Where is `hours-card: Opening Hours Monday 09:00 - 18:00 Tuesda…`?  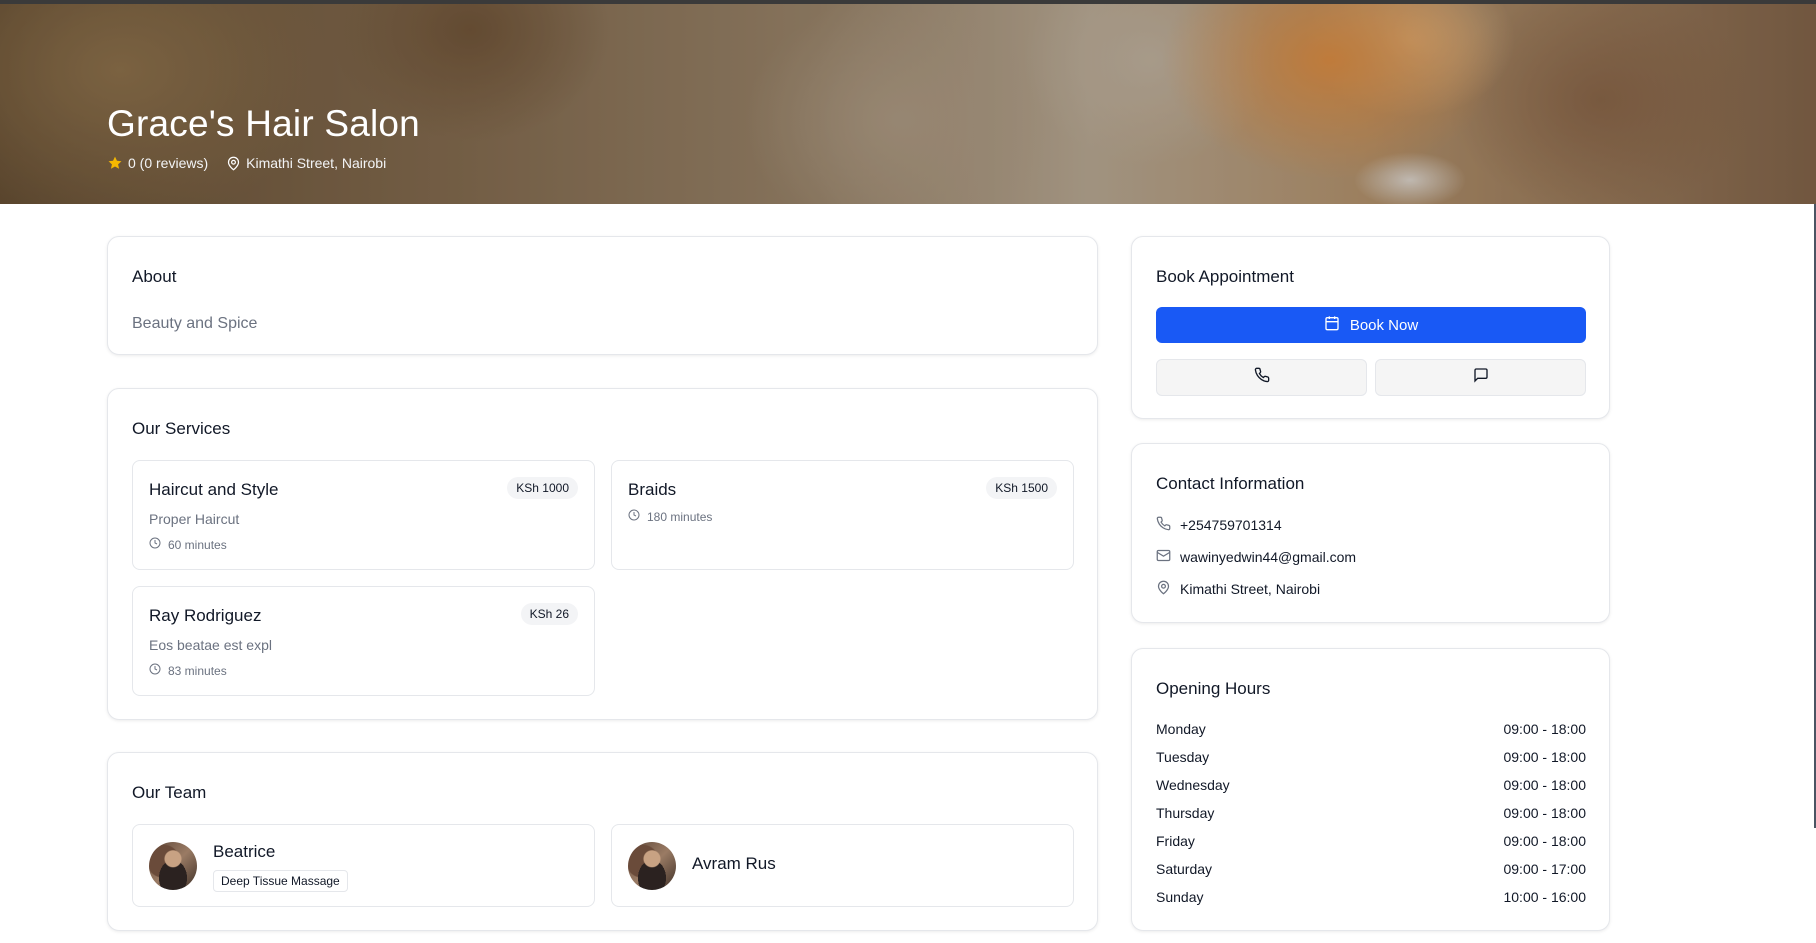
hours-card: Opening Hours Monday 09:00 - 18:00 Tuesda… is located at coordinates (1370, 789).